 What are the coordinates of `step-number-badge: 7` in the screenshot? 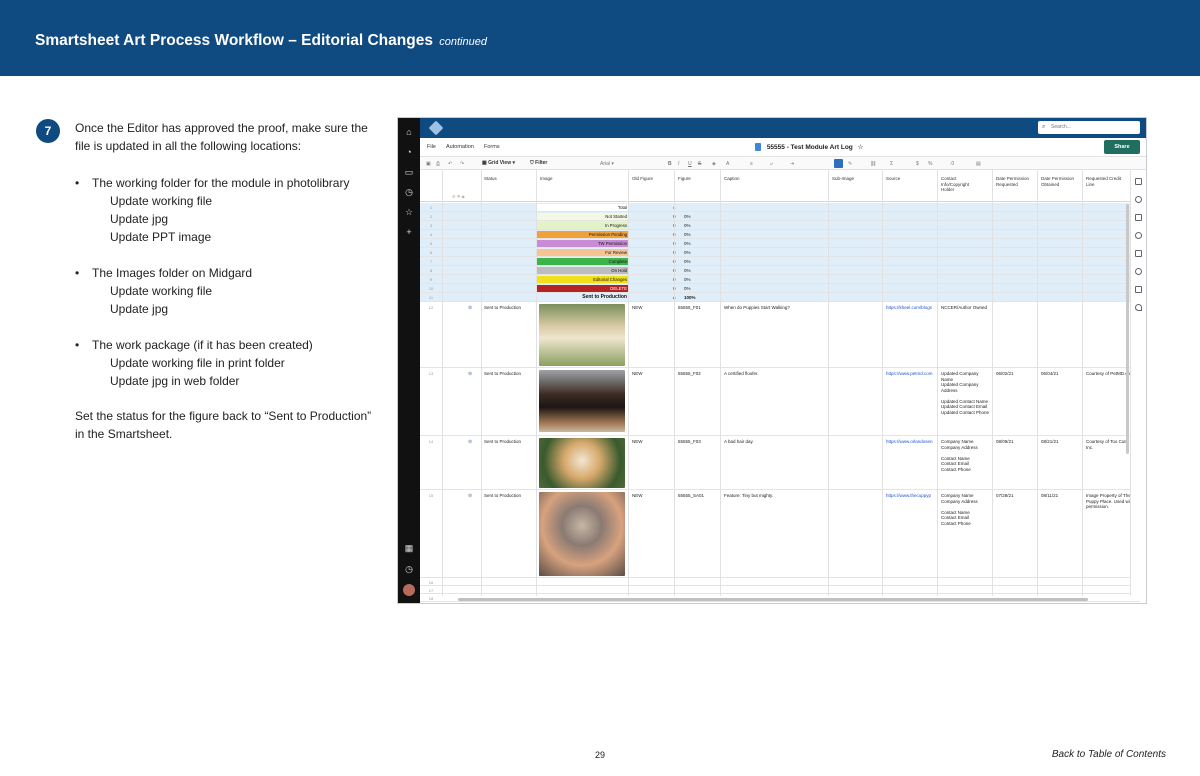 It's located at (48, 131).